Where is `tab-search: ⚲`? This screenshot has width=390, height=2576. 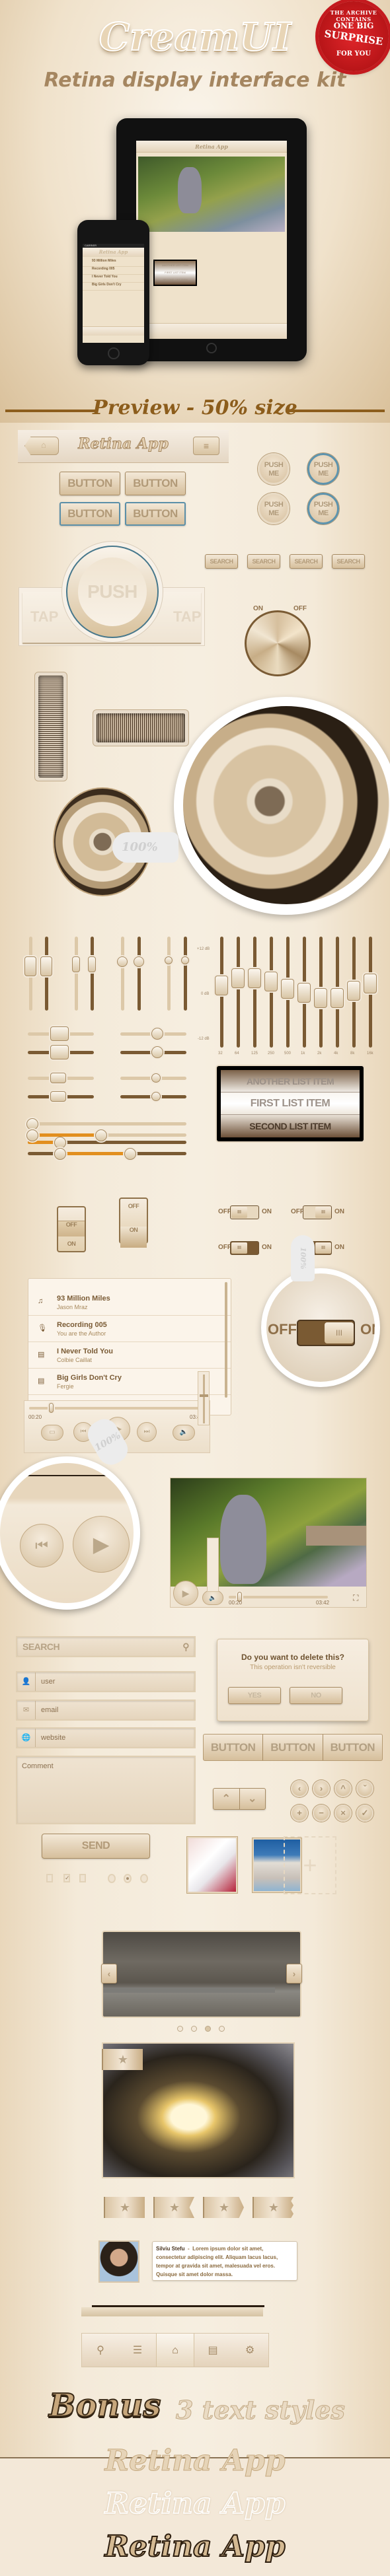
tab-search: ⚲ is located at coordinates (101, 2350).